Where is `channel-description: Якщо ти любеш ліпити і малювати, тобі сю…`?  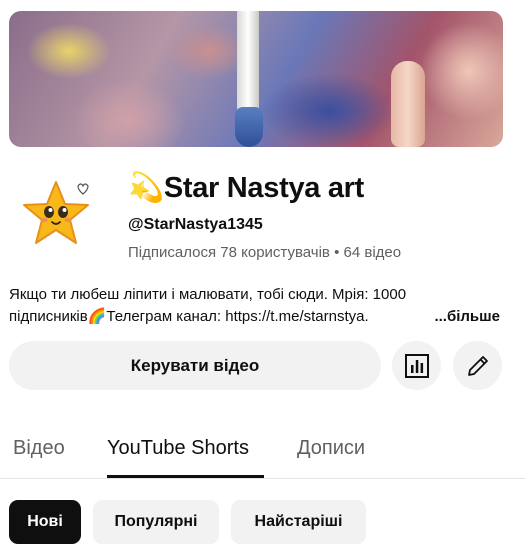
channel-description: Якщо ти любеш ліпити і малювати, тобі сю… is located at coordinates (261, 306).